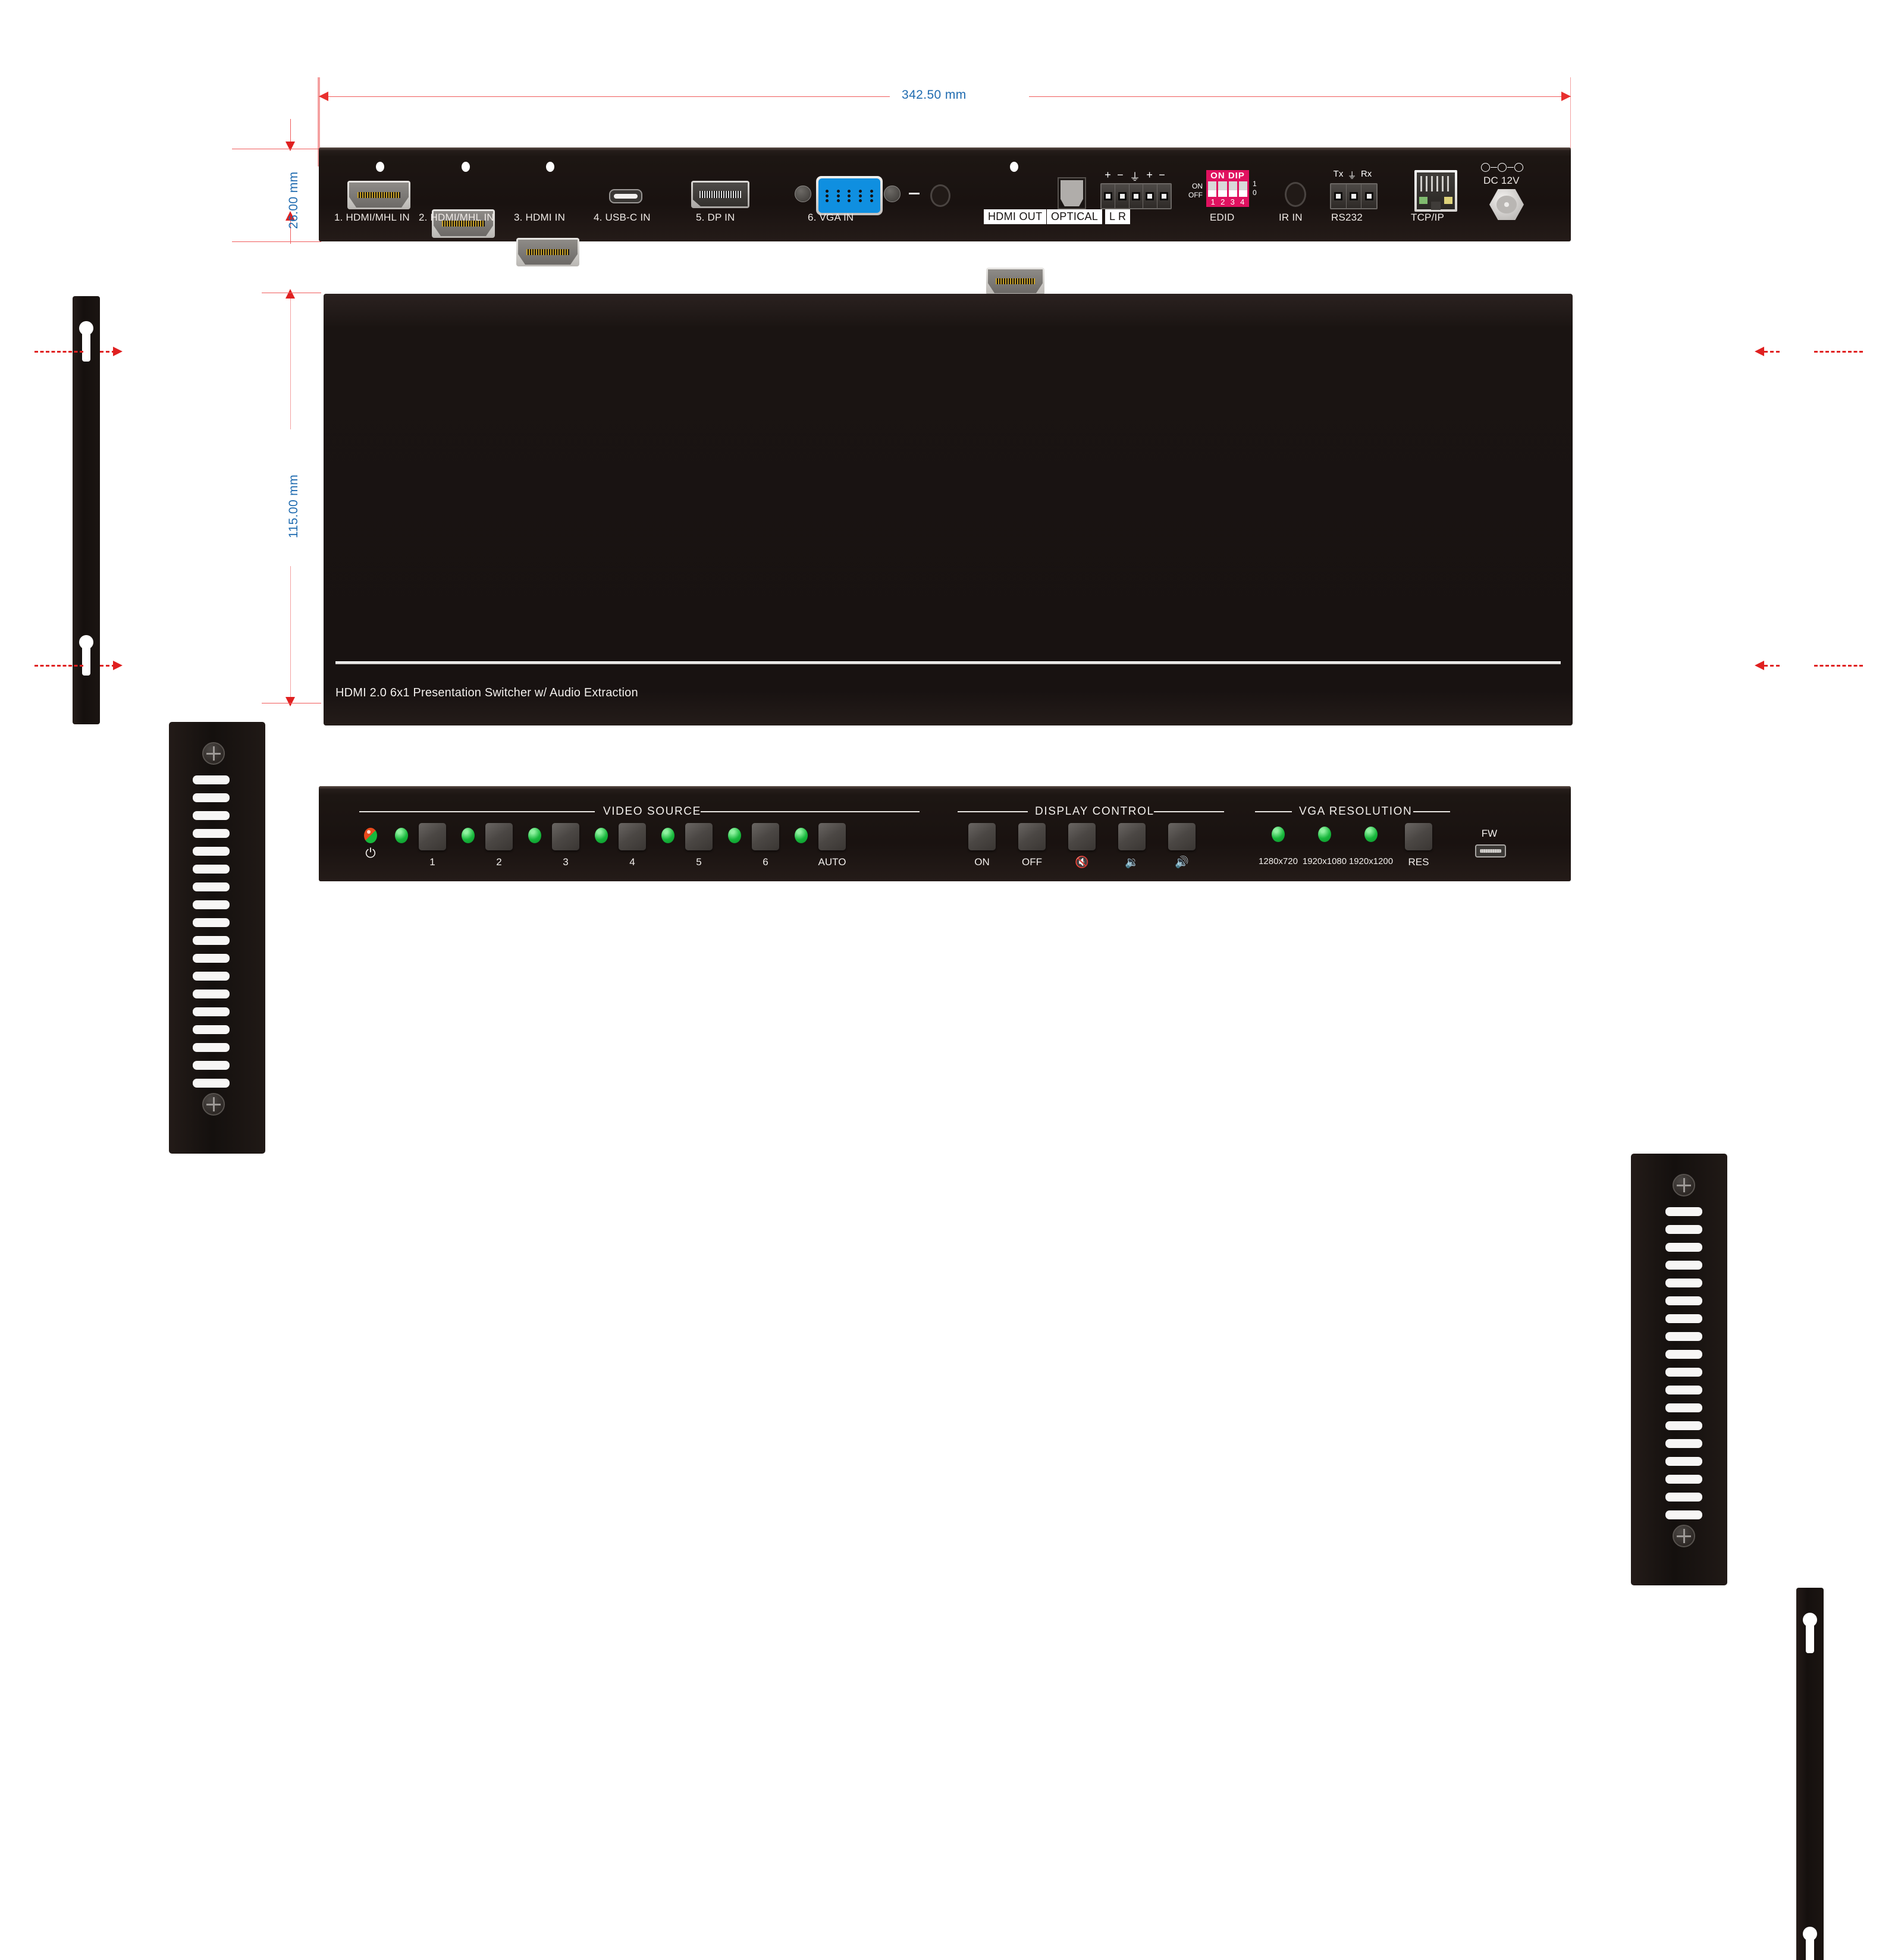 The image size is (1895, 1960). I want to click on bracket-right-centerline-bottom-inner, so click(1772, 666).